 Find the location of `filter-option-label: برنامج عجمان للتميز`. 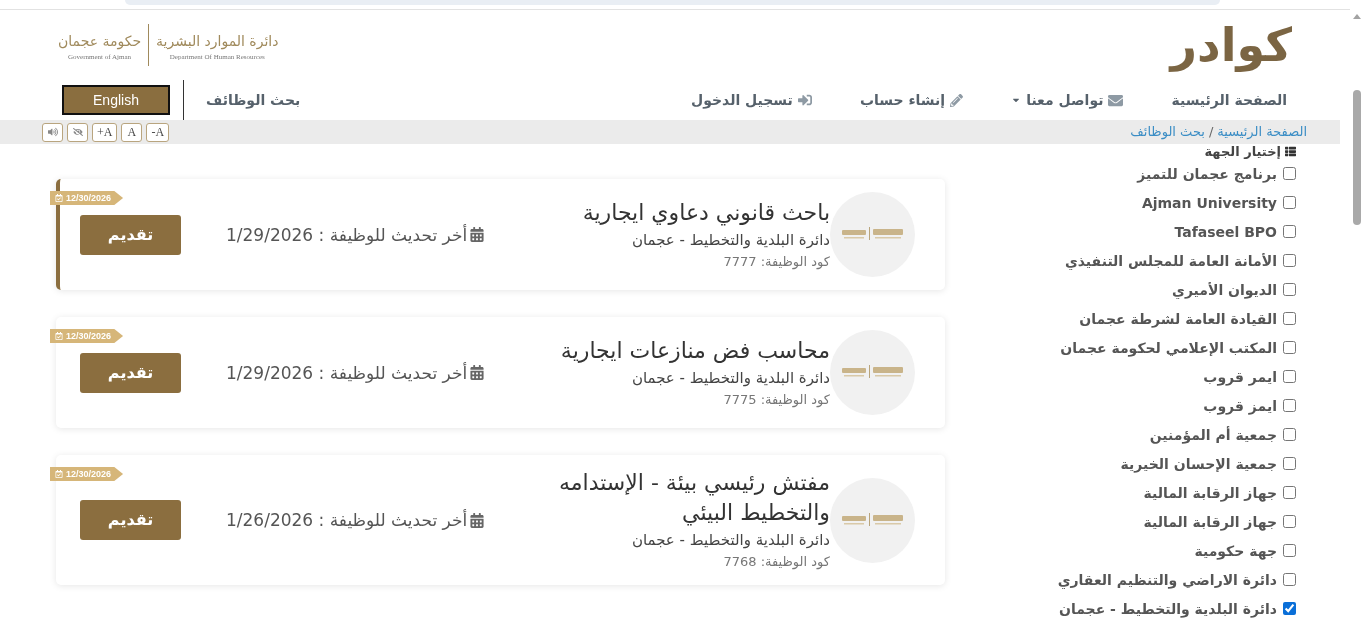

filter-option-label: برنامج عجمان للتميز is located at coordinates (1207, 173).